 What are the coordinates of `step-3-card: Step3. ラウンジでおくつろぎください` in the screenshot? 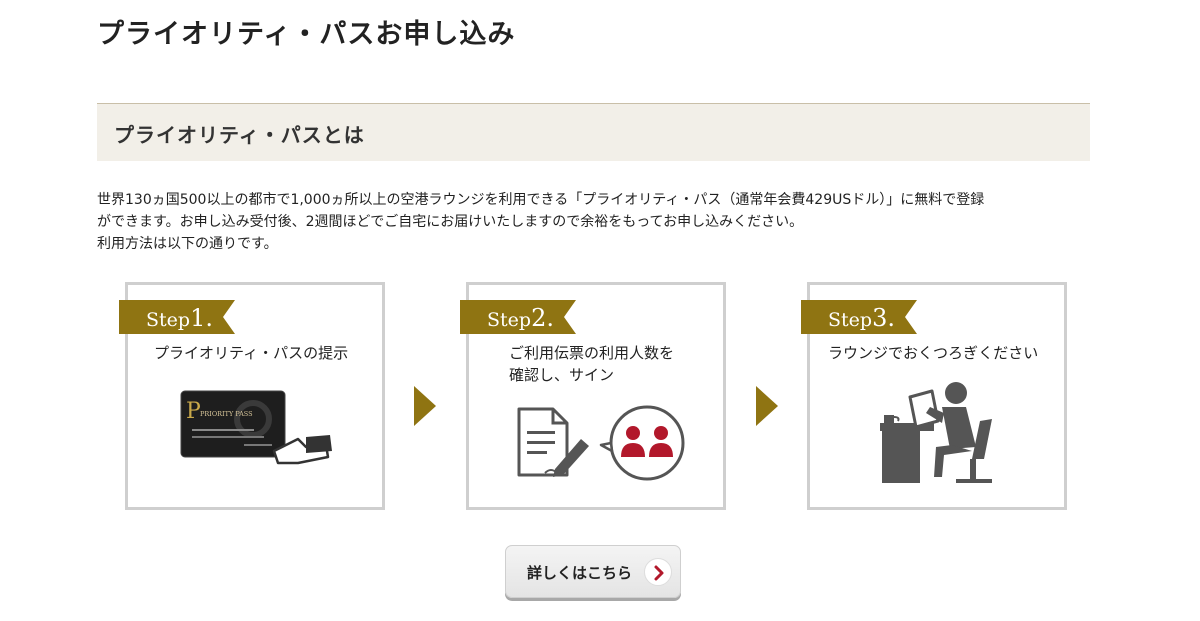 It's located at (934, 396).